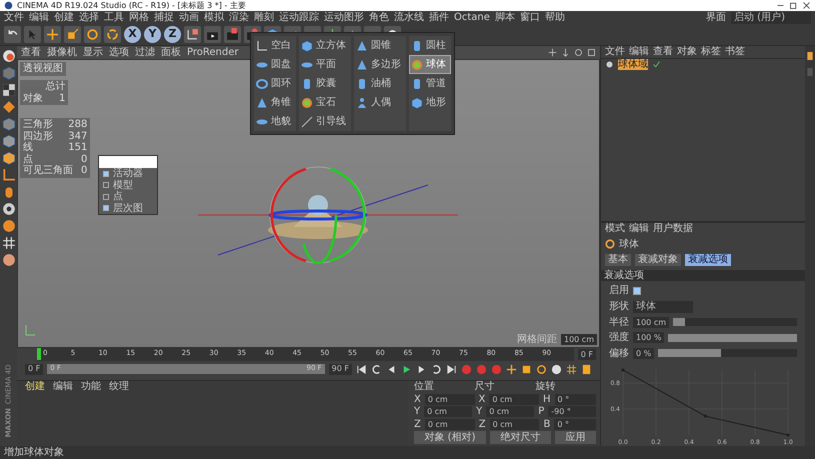 This screenshot has width=815, height=459. Describe the element at coordinates (643, 353) in the screenshot. I see `number-field: 0 %` at that location.